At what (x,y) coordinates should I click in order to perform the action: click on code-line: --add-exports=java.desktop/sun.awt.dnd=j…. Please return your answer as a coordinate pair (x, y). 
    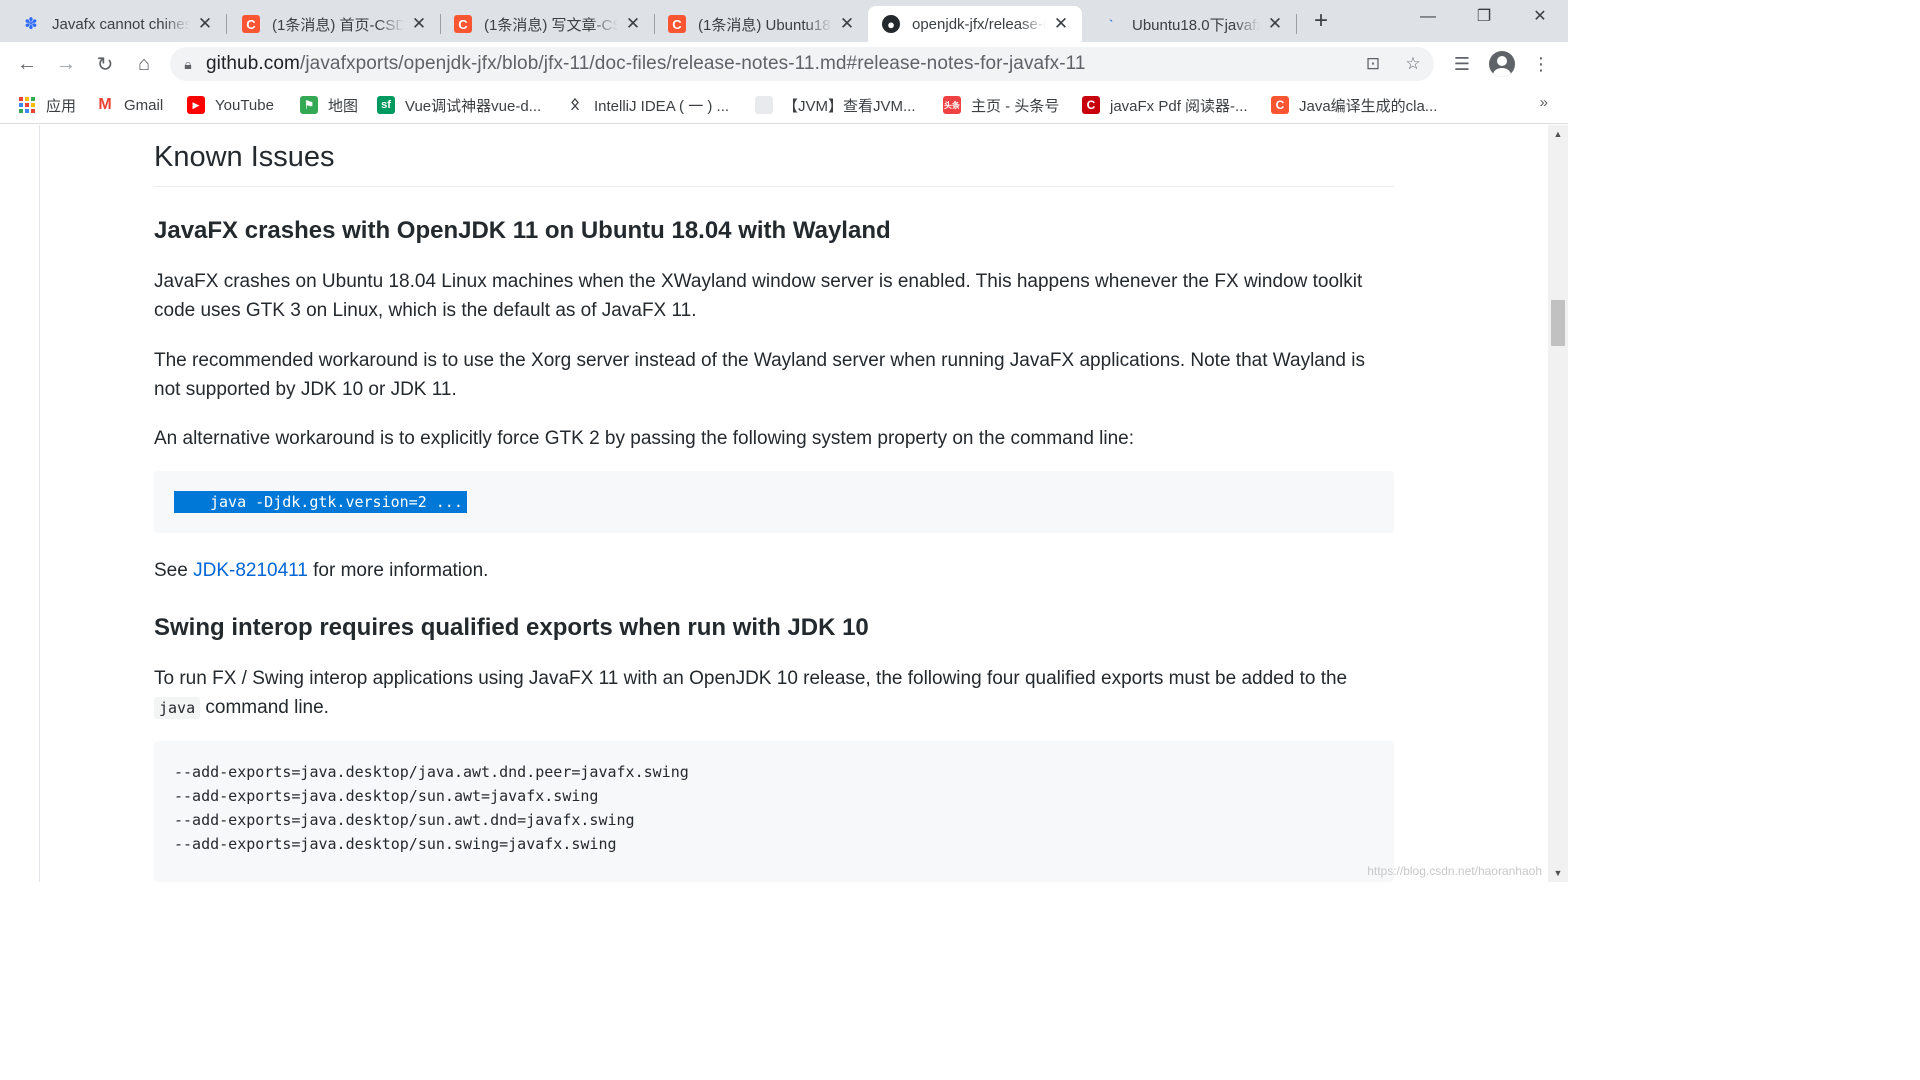
    Looking at the image, I should click on (404, 820).